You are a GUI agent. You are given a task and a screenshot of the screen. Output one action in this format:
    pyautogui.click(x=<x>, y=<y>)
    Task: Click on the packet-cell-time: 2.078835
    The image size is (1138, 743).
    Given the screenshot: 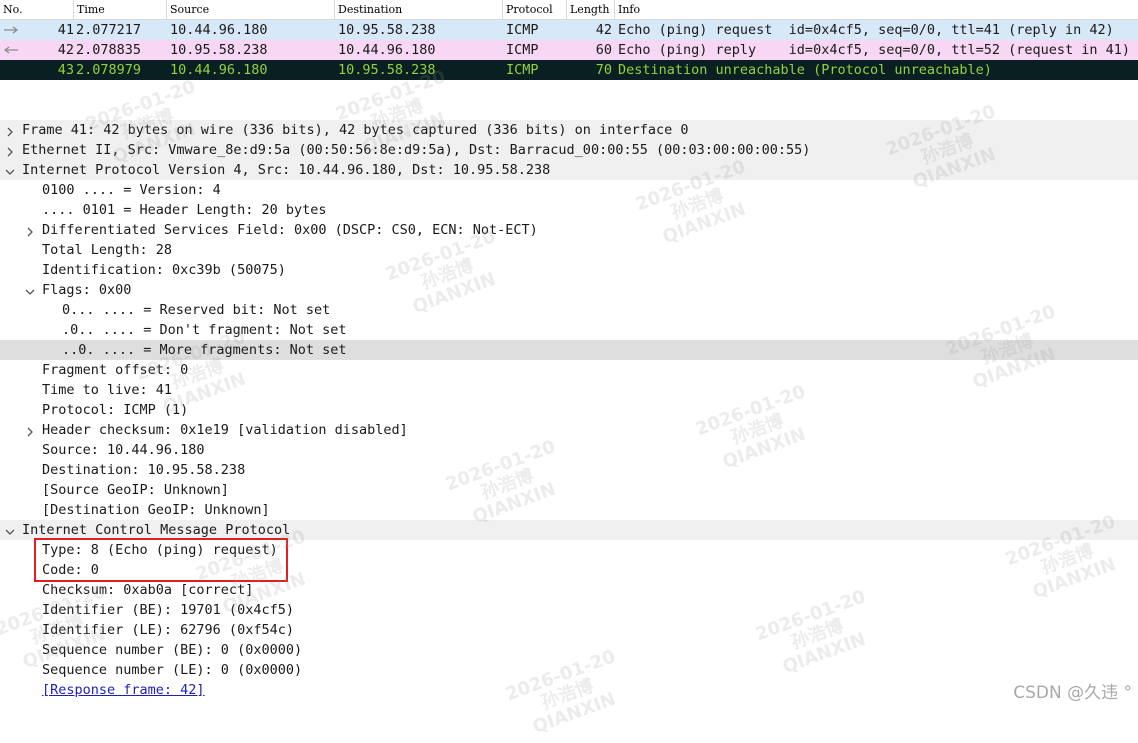 What is the action you would take?
    pyautogui.click(x=109, y=50)
    